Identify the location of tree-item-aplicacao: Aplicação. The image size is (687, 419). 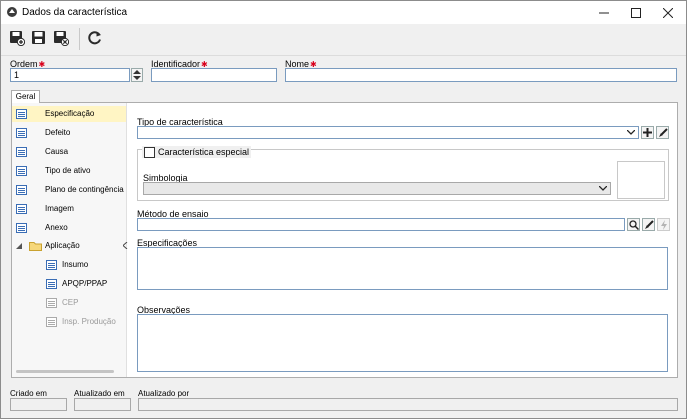
(69, 246).